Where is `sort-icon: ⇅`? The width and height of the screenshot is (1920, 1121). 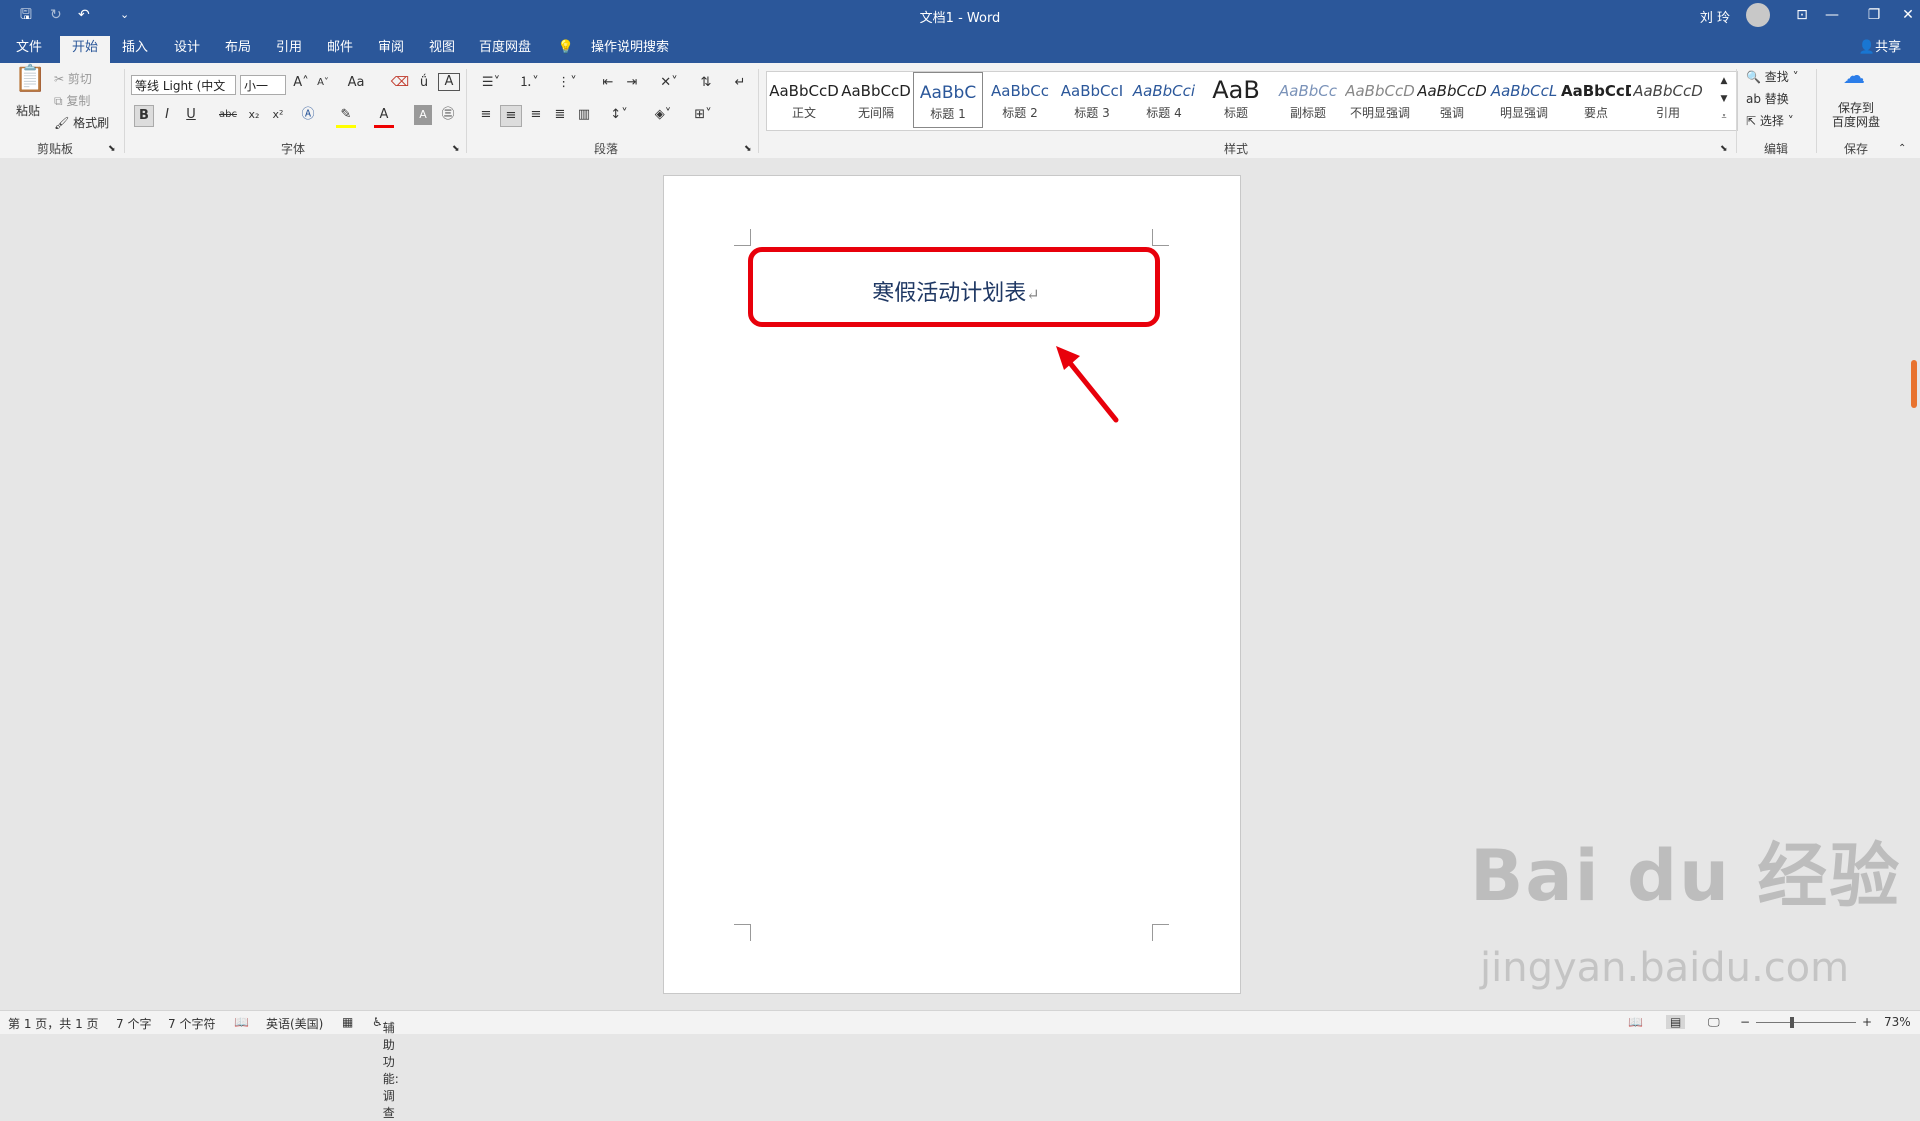 sort-icon: ⇅ is located at coordinates (706, 83).